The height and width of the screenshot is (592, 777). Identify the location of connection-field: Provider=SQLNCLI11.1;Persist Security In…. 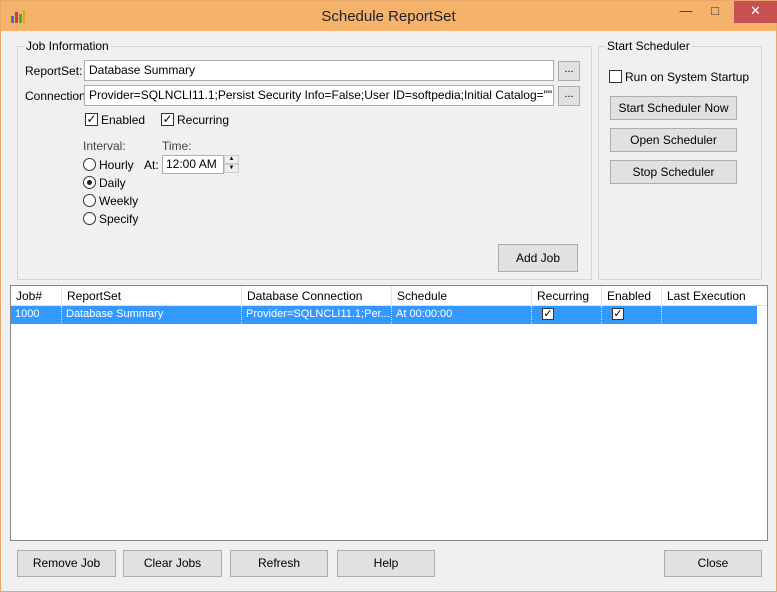
(319, 95).